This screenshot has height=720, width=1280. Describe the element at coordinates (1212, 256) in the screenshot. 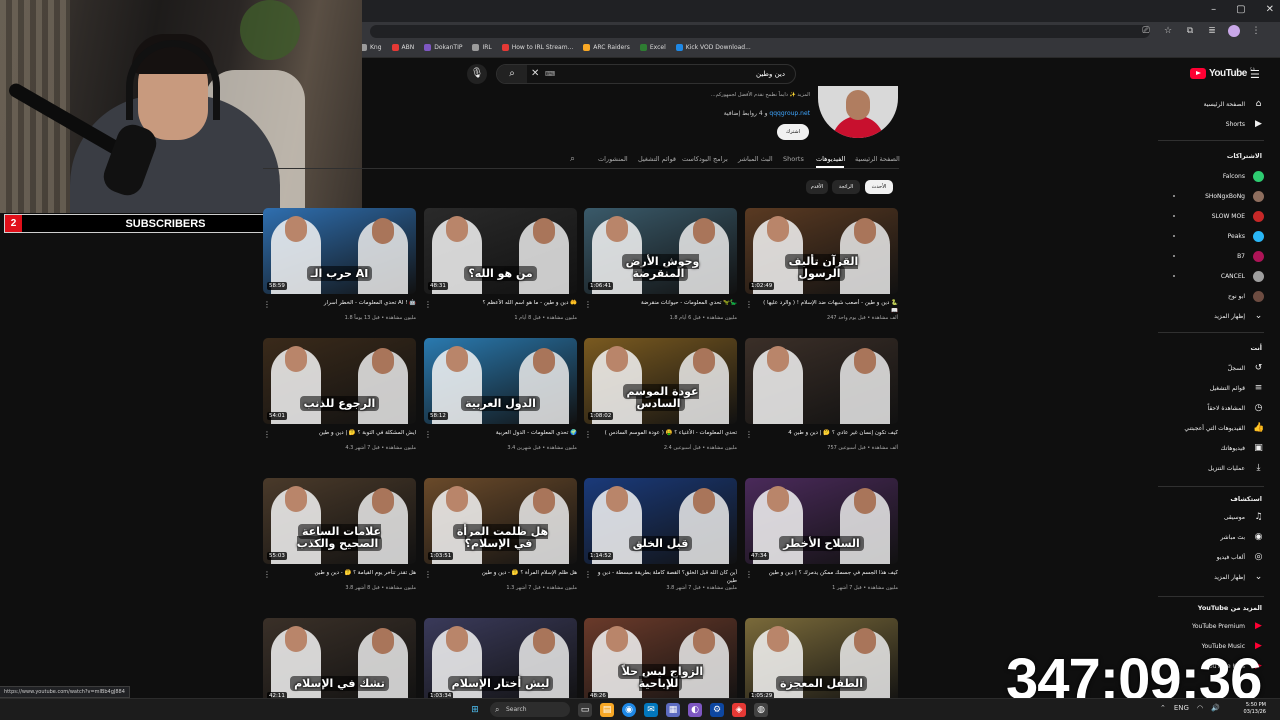

I see `sidebar-item: B7` at that location.